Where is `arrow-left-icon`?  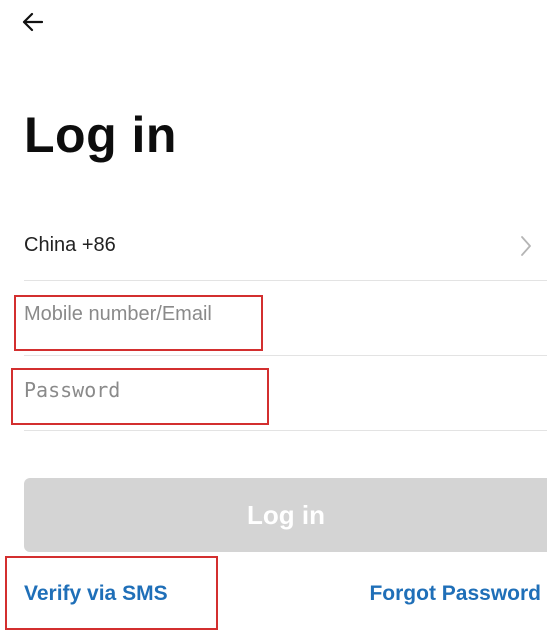 arrow-left-icon is located at coordinates (32, 22).